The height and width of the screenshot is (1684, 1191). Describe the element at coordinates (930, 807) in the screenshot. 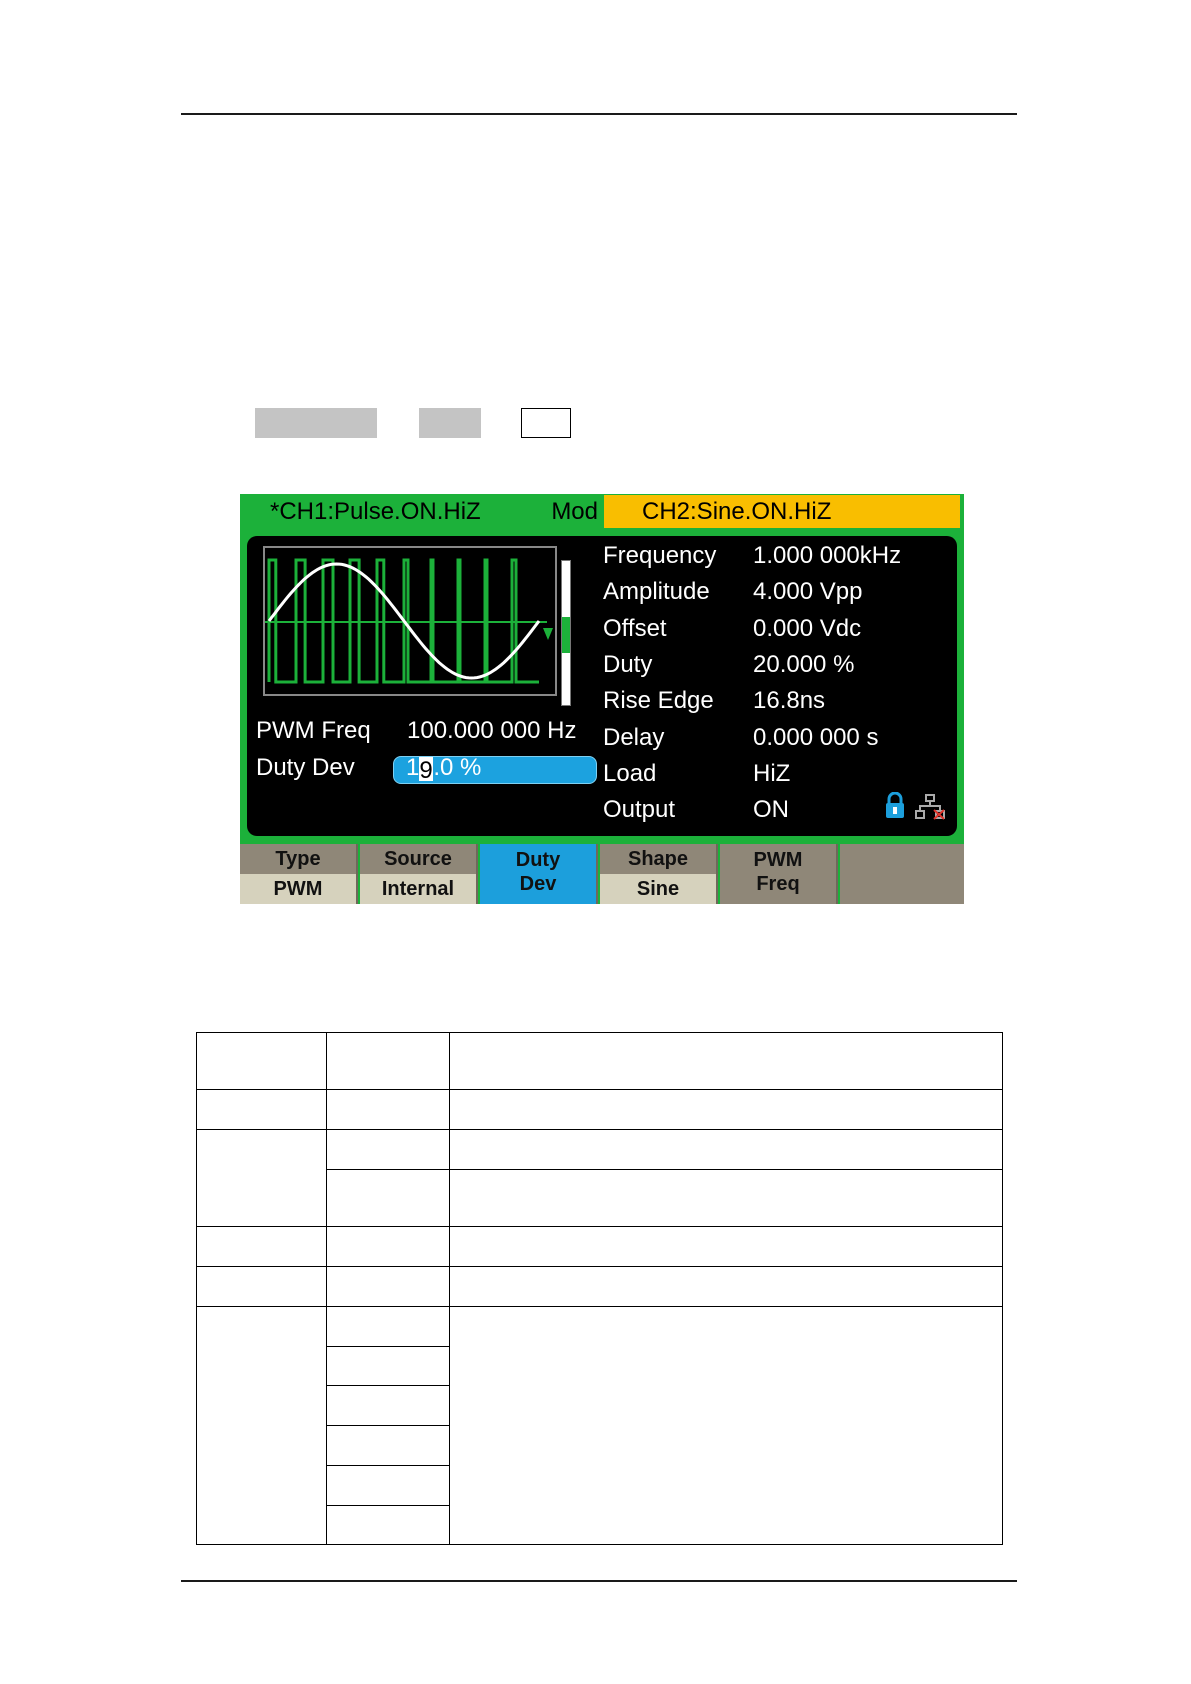

I see `network-icon` at that location.